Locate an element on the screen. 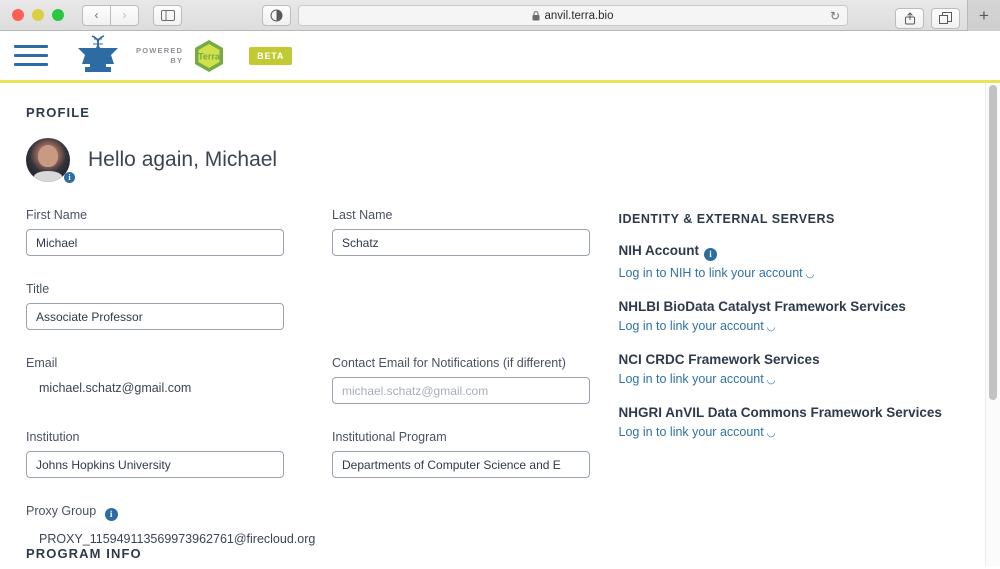  toolbar-right-buttons: + is located at coordinates (947, 15).